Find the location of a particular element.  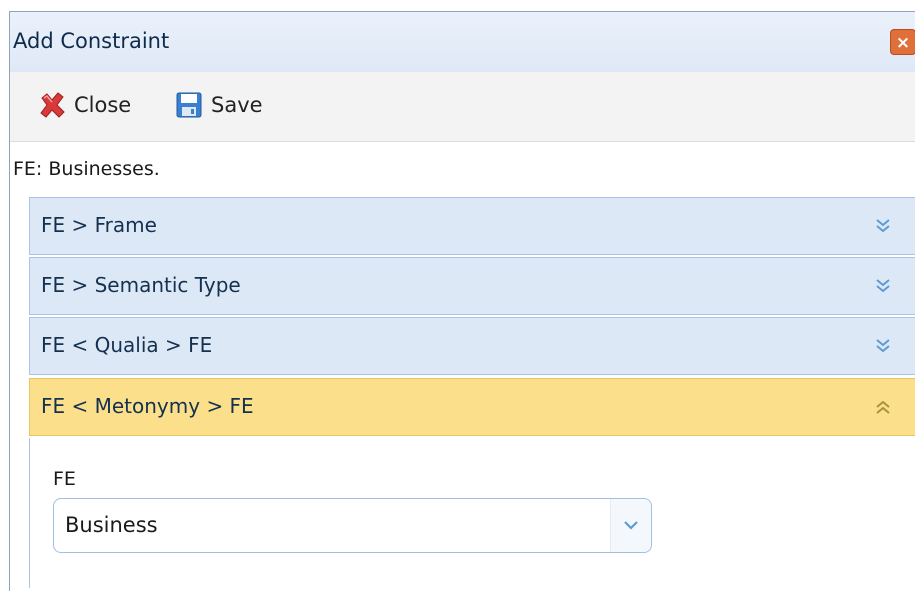

context-fe-label: FE: Businesses. is located at coordinates (86, 169).